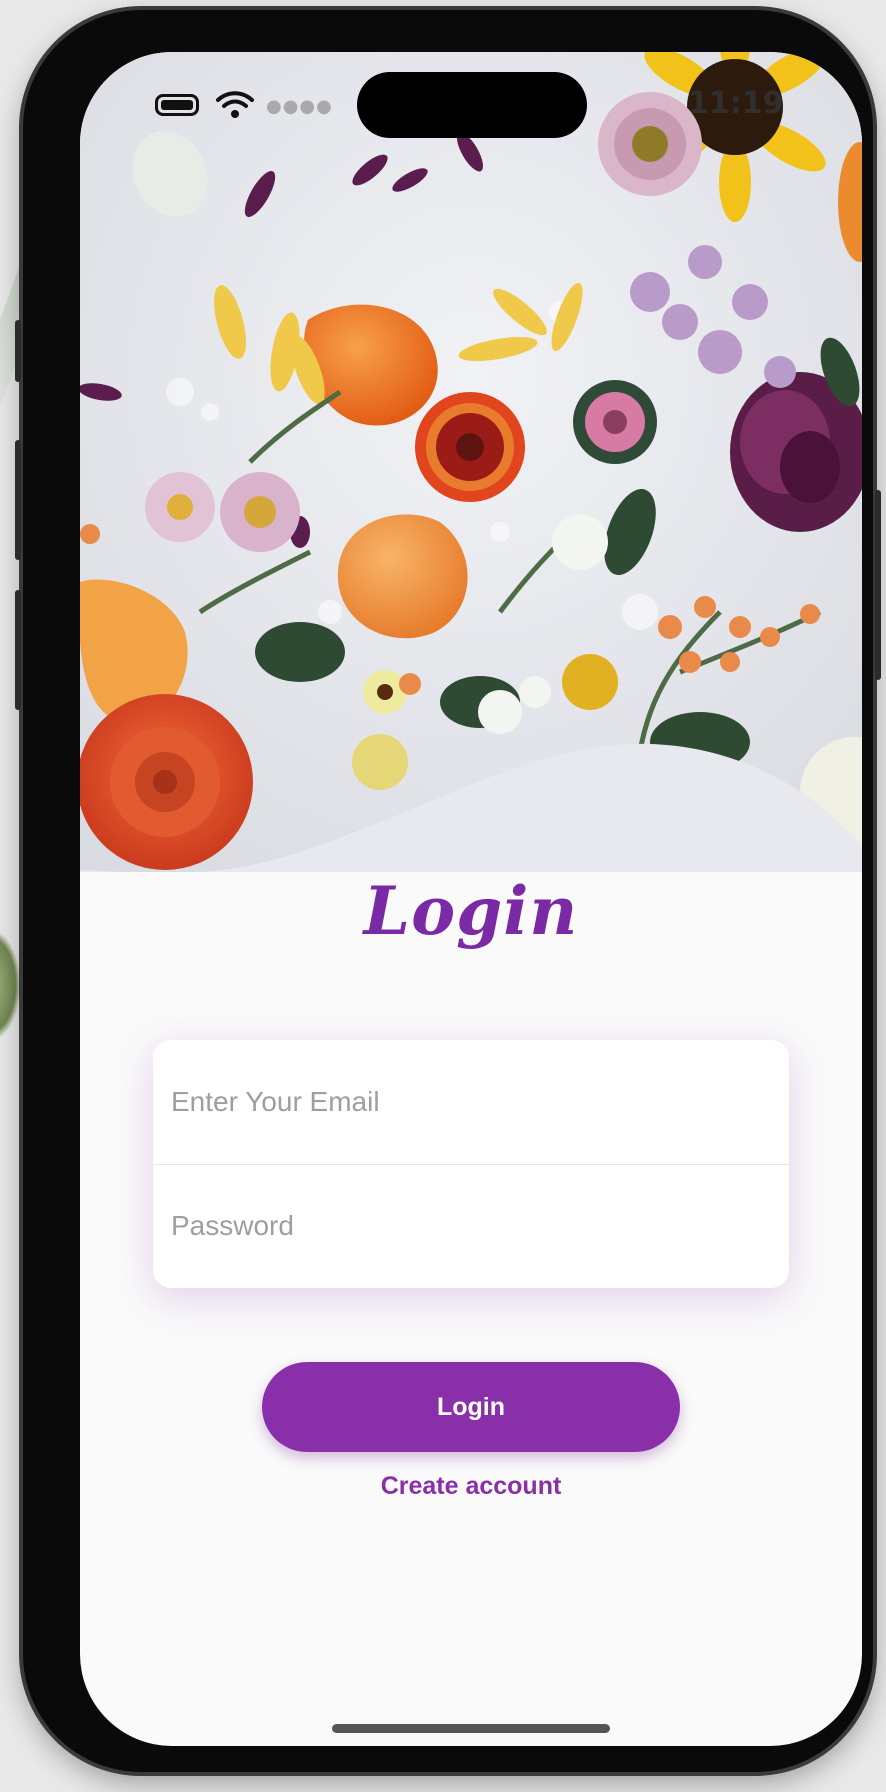  Describe the element at coordinates (471, 1486) in the screenshot. I see `create-account-link: Create account` at that location.